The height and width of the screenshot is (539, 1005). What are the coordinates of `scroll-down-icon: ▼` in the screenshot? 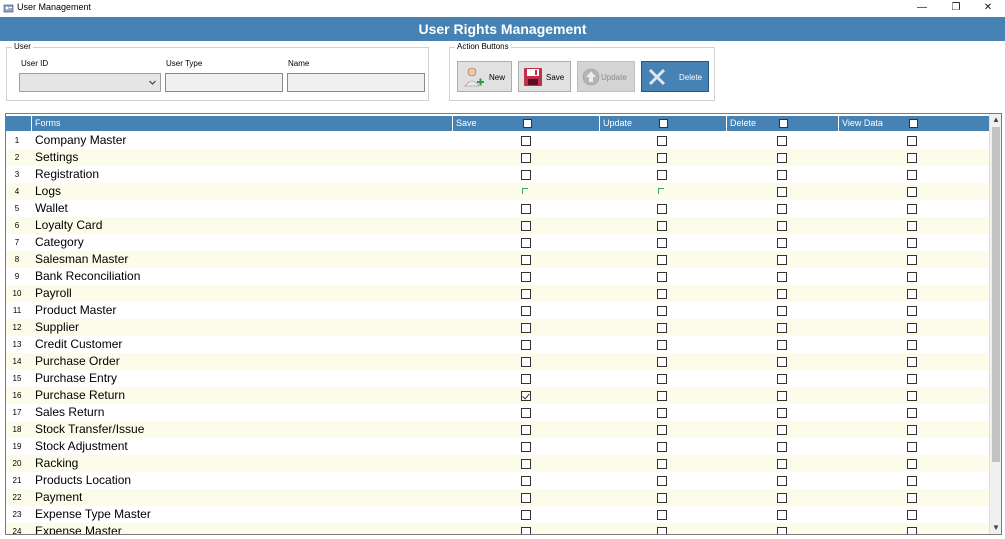 It's located at (995, 528).